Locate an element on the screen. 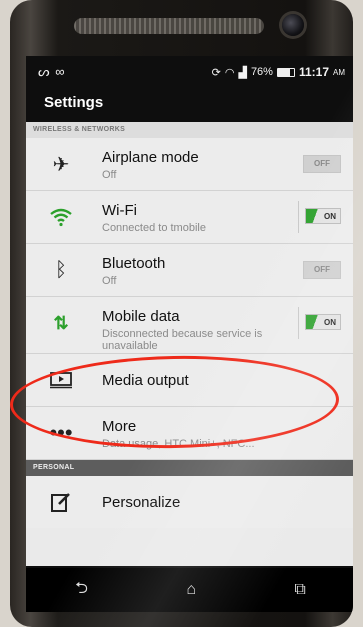 This screenshot has height=627, width=363. nav-bar: ⮌ ⌂ ⧉ is located at coordinates (189, 590).